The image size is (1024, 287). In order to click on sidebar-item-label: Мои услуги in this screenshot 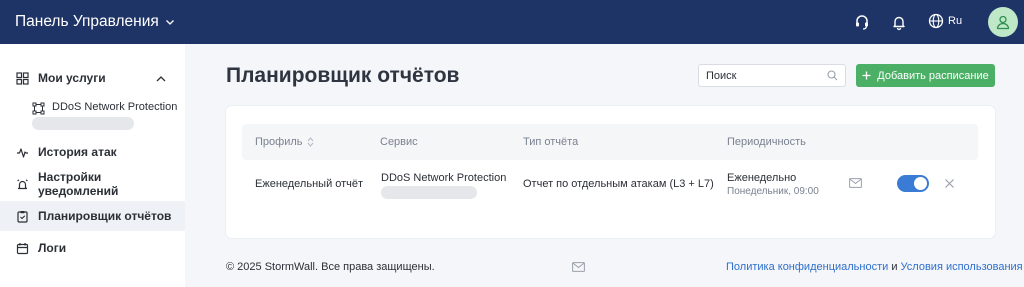, I will do `click(72, 78)`.